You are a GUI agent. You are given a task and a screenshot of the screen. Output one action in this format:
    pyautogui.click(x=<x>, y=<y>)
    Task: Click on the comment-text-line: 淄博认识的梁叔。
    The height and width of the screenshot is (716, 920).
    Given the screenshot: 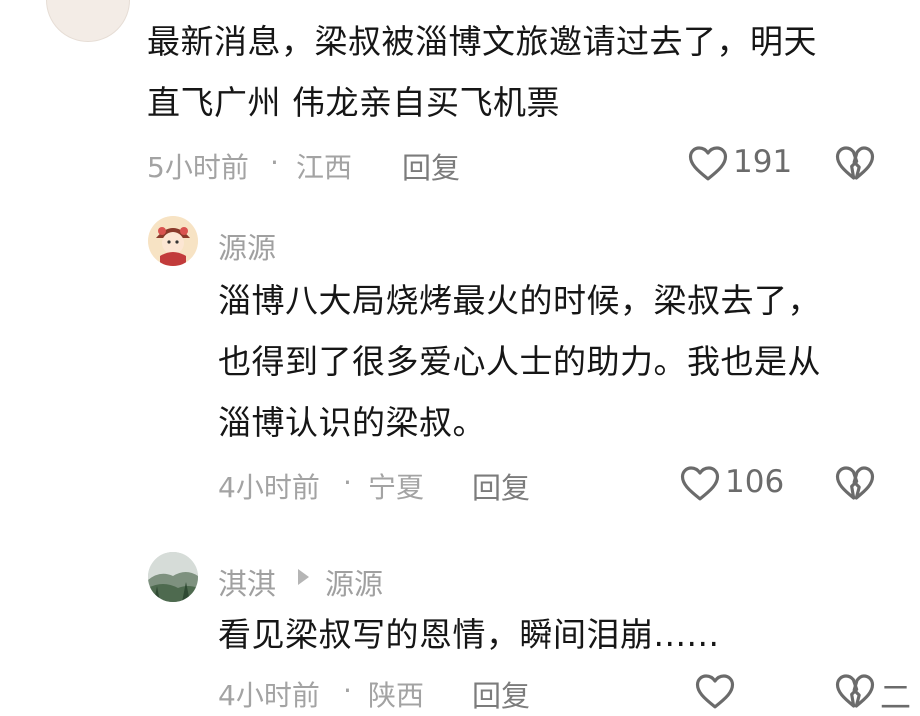 What is the action you would take?
    pyautogui.click(x=352, y=422)
    